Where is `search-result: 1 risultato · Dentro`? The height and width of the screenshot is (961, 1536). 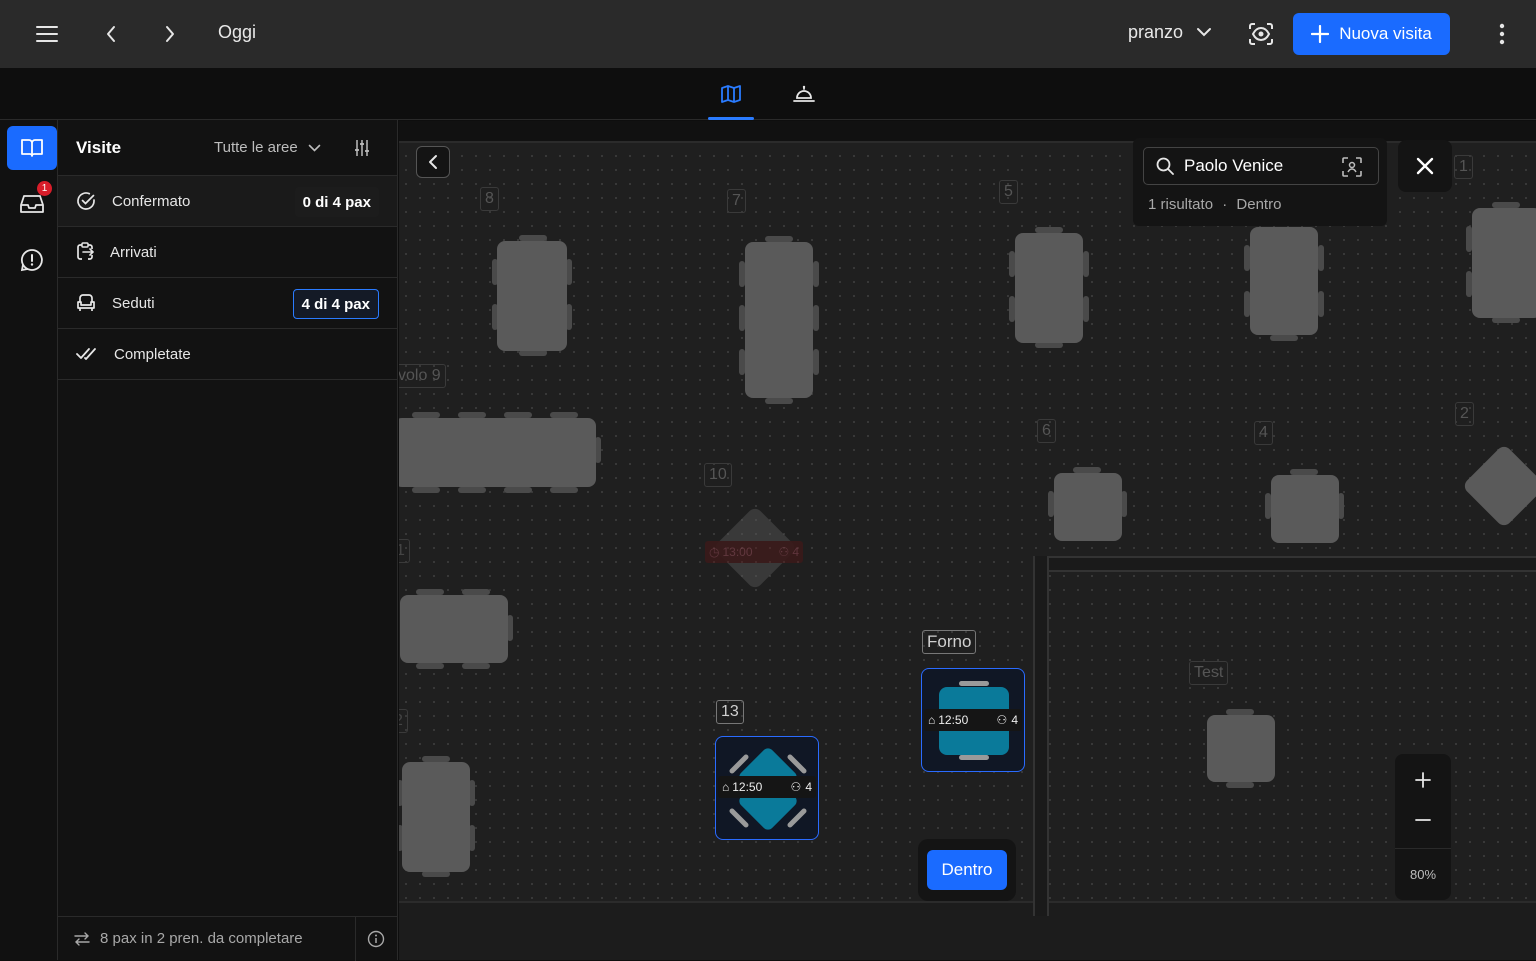 search-result: 1 risultato · Dentro is located at coordinates (1214, 204).